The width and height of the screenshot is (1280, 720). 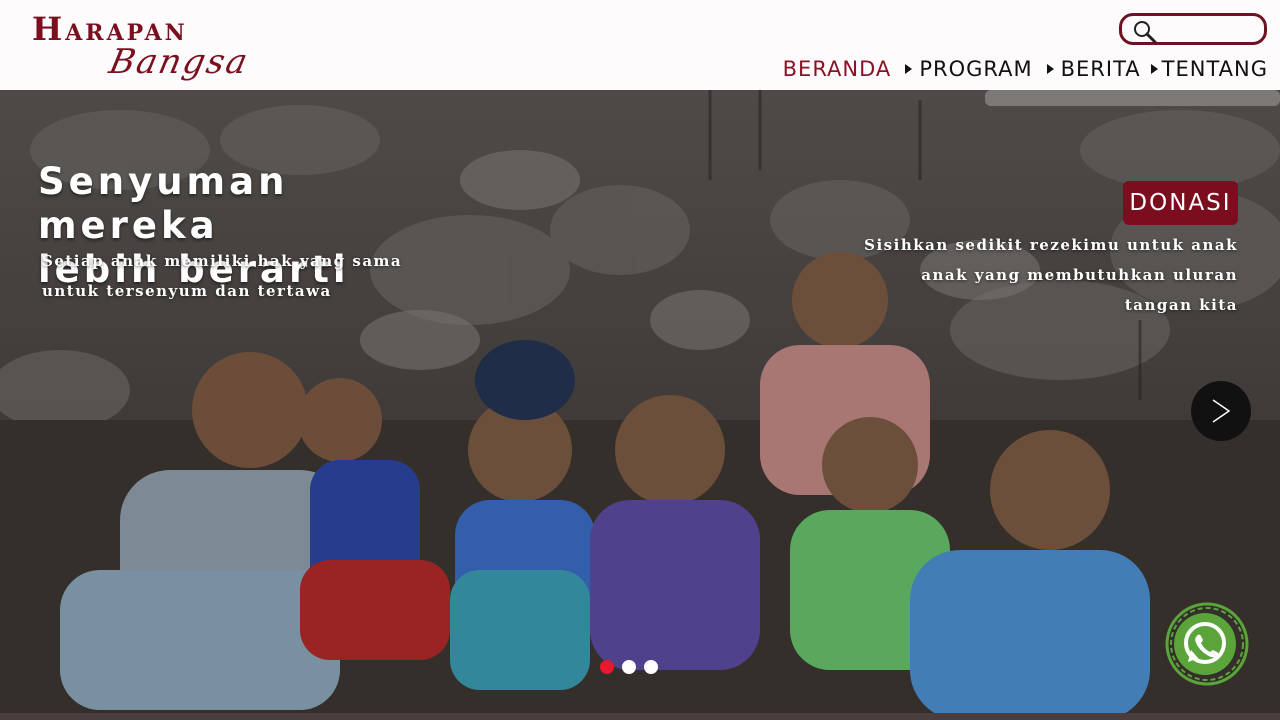 What do you see at coordinates (640, 716) in the screenshot?
I see `hero-bottom-bar` at bounding box center [640, 716].